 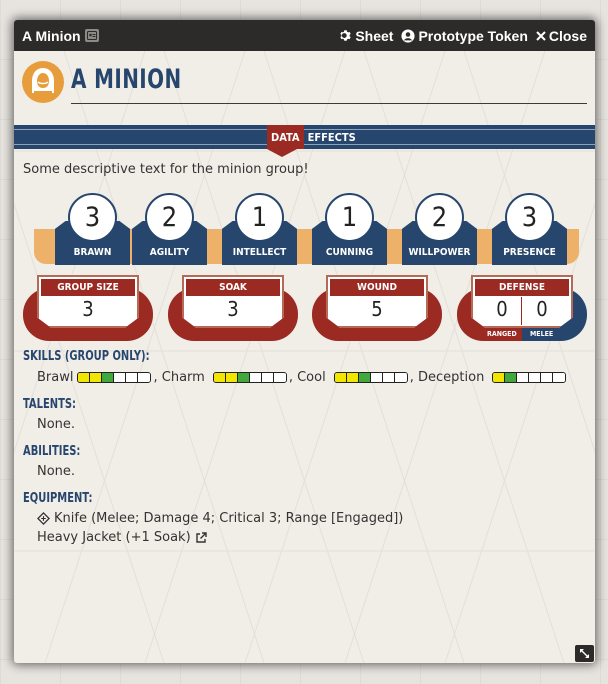 I want to click on resize-handle, so click(x=584, y=653).